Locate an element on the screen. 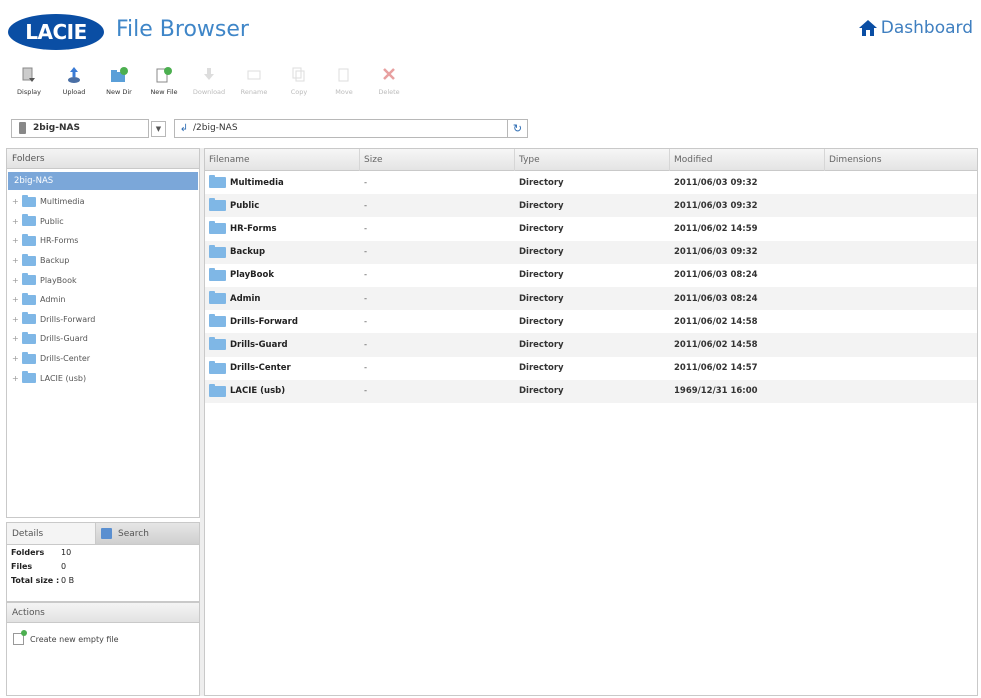  cell-filename: Public is located at coordinates (282, 205).